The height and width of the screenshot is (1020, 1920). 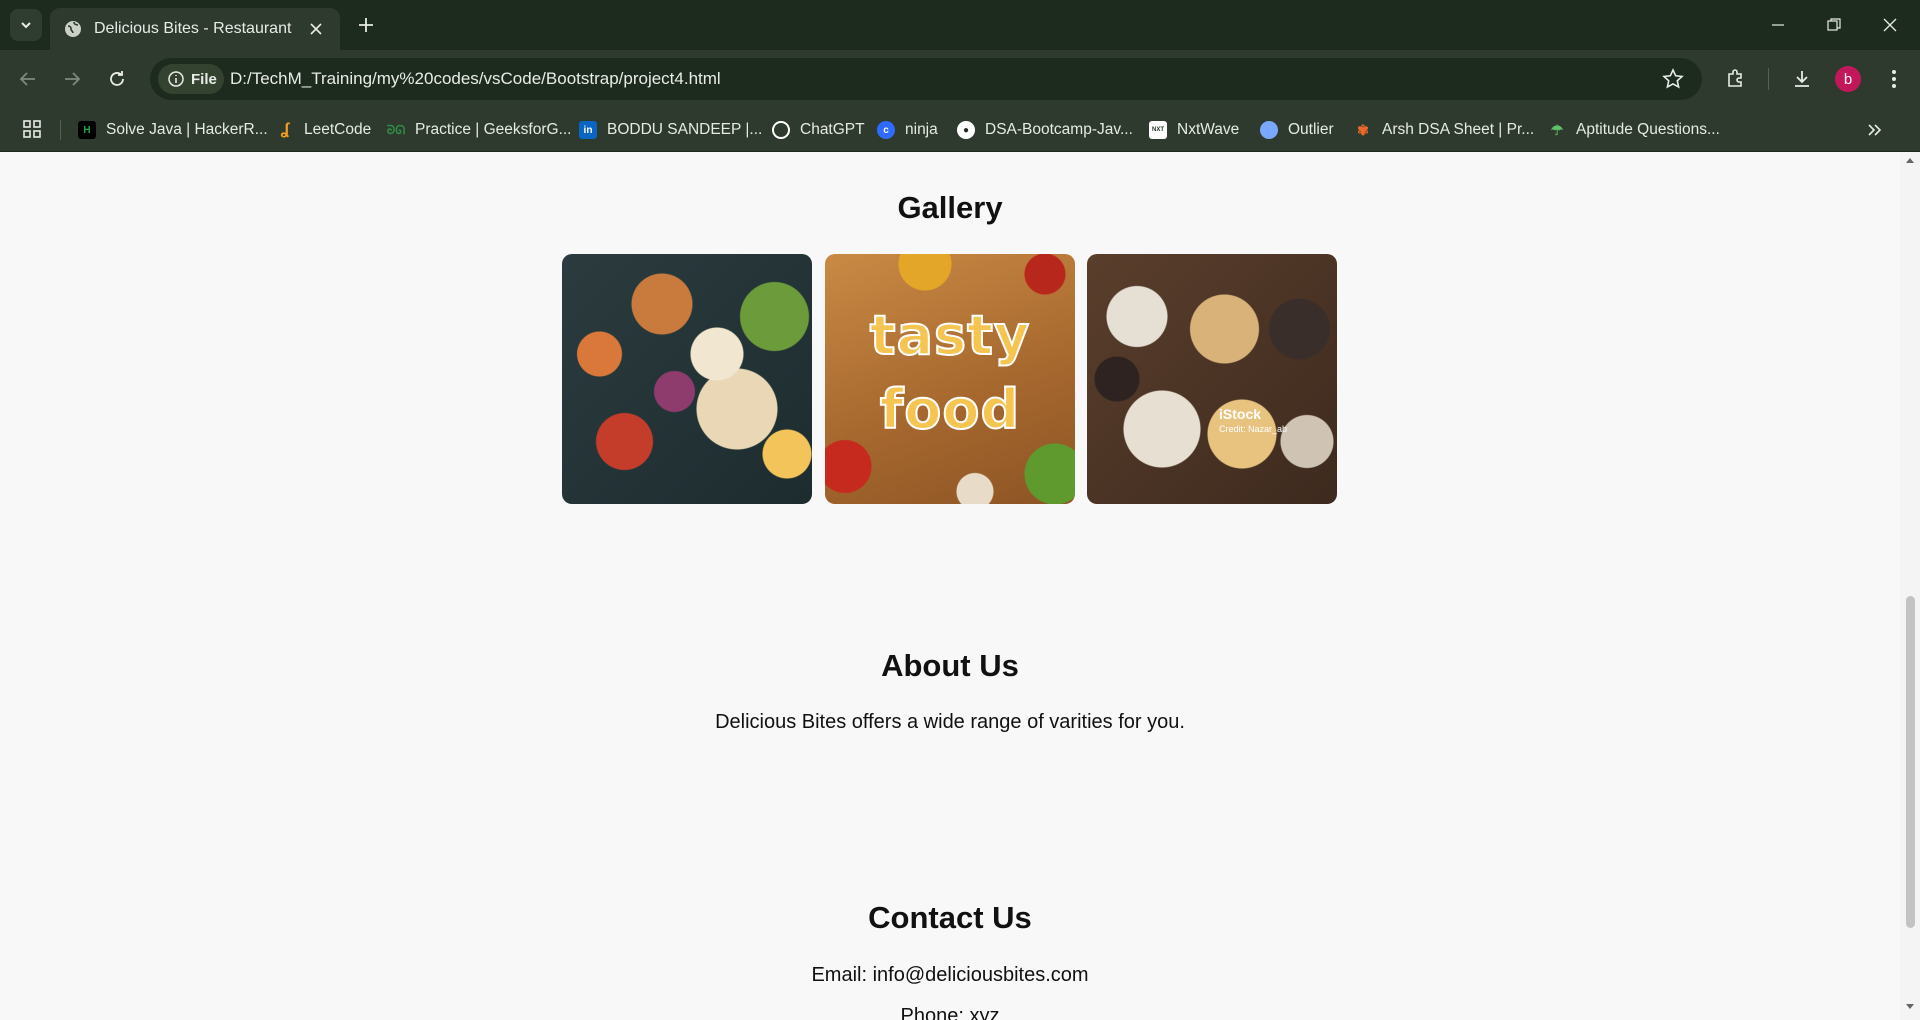 I want to click on forward-button, so click(x=72, y=79).